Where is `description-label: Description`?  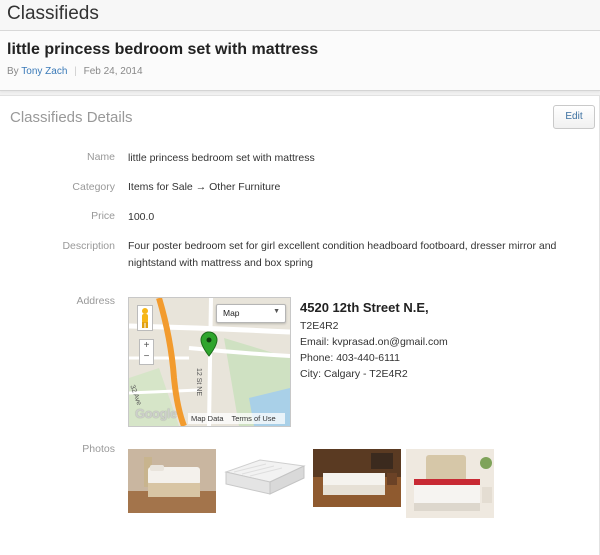
description-label: Description is located at coordinates (88, 246).